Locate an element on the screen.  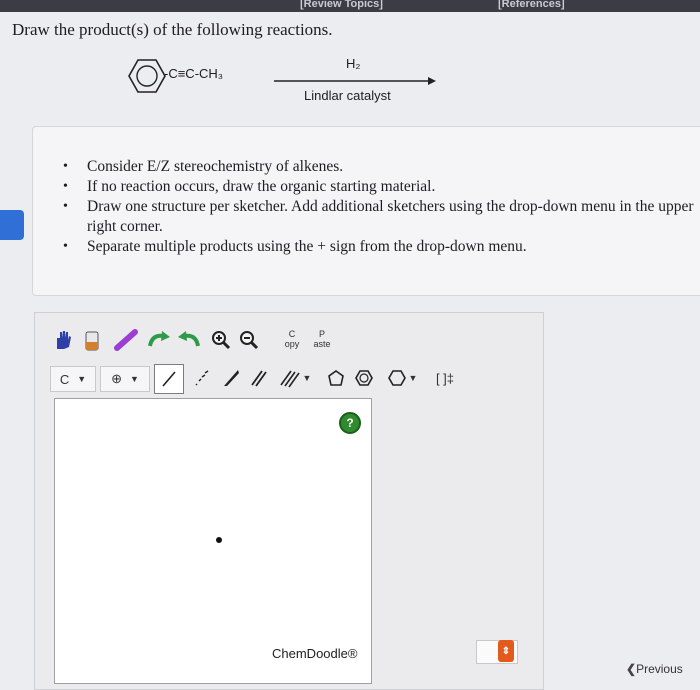
benzene-tool-icon is located at coordinates (364, 378).